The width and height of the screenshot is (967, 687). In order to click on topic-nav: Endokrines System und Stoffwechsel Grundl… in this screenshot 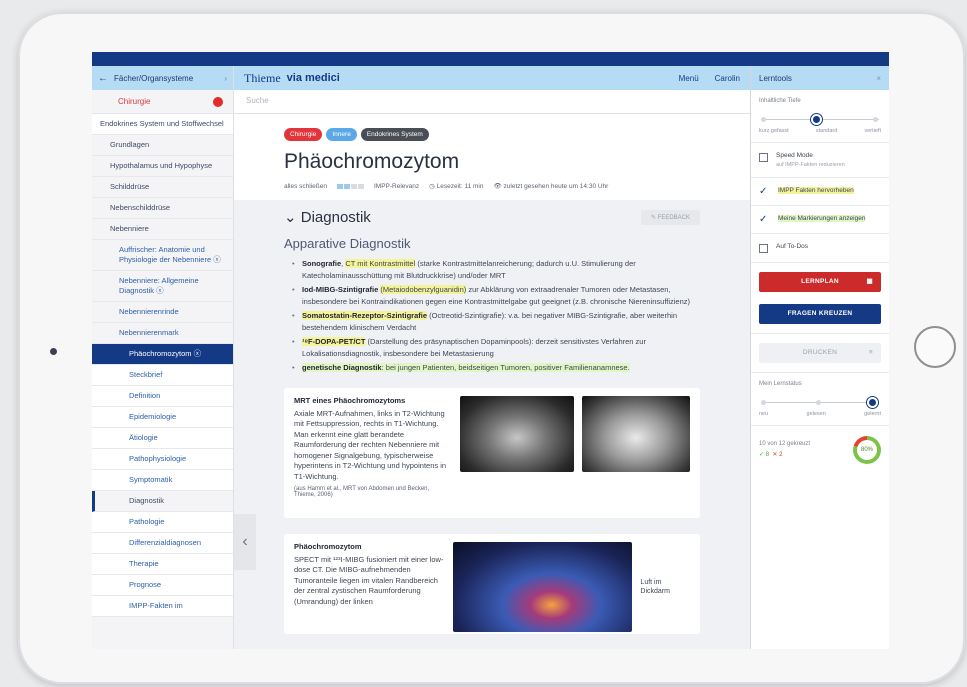, I will do `click(162, 365)`.